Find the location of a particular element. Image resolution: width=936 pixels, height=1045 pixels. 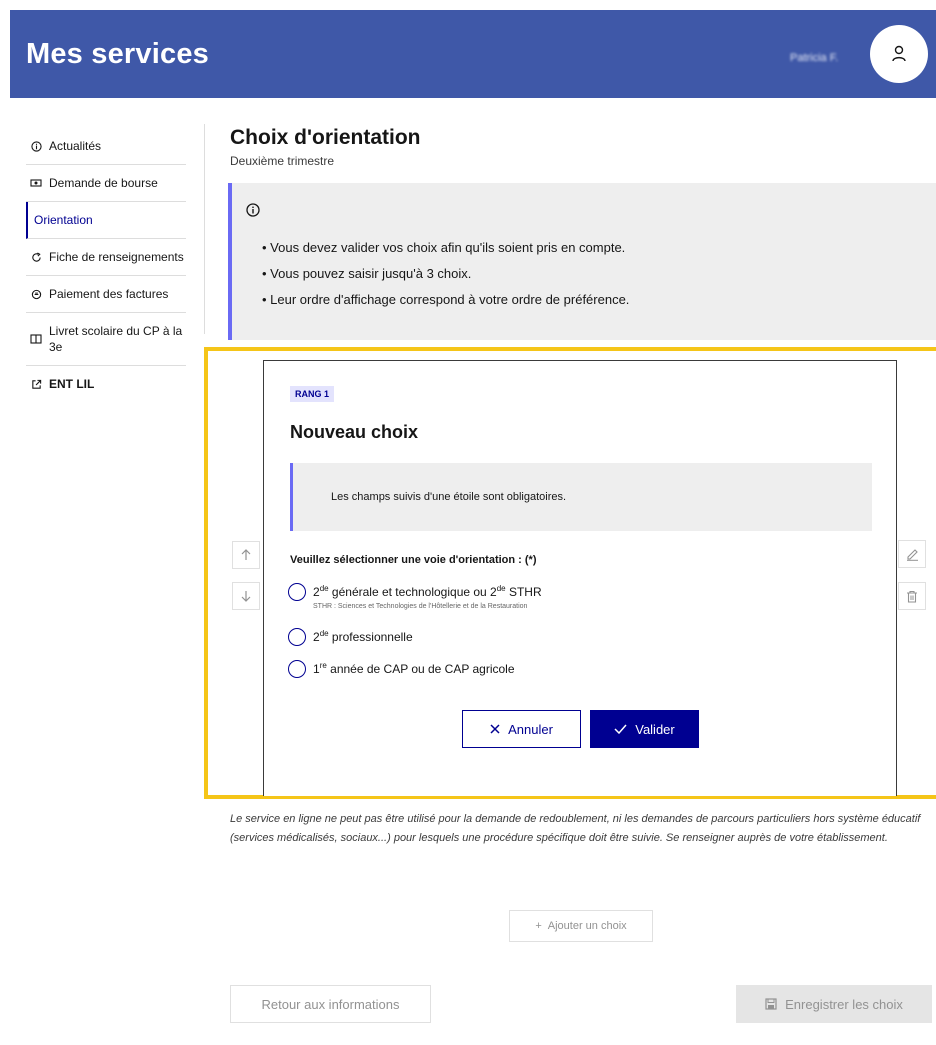

option-label: 2de professionnelle is located at coordinates (363, 637).